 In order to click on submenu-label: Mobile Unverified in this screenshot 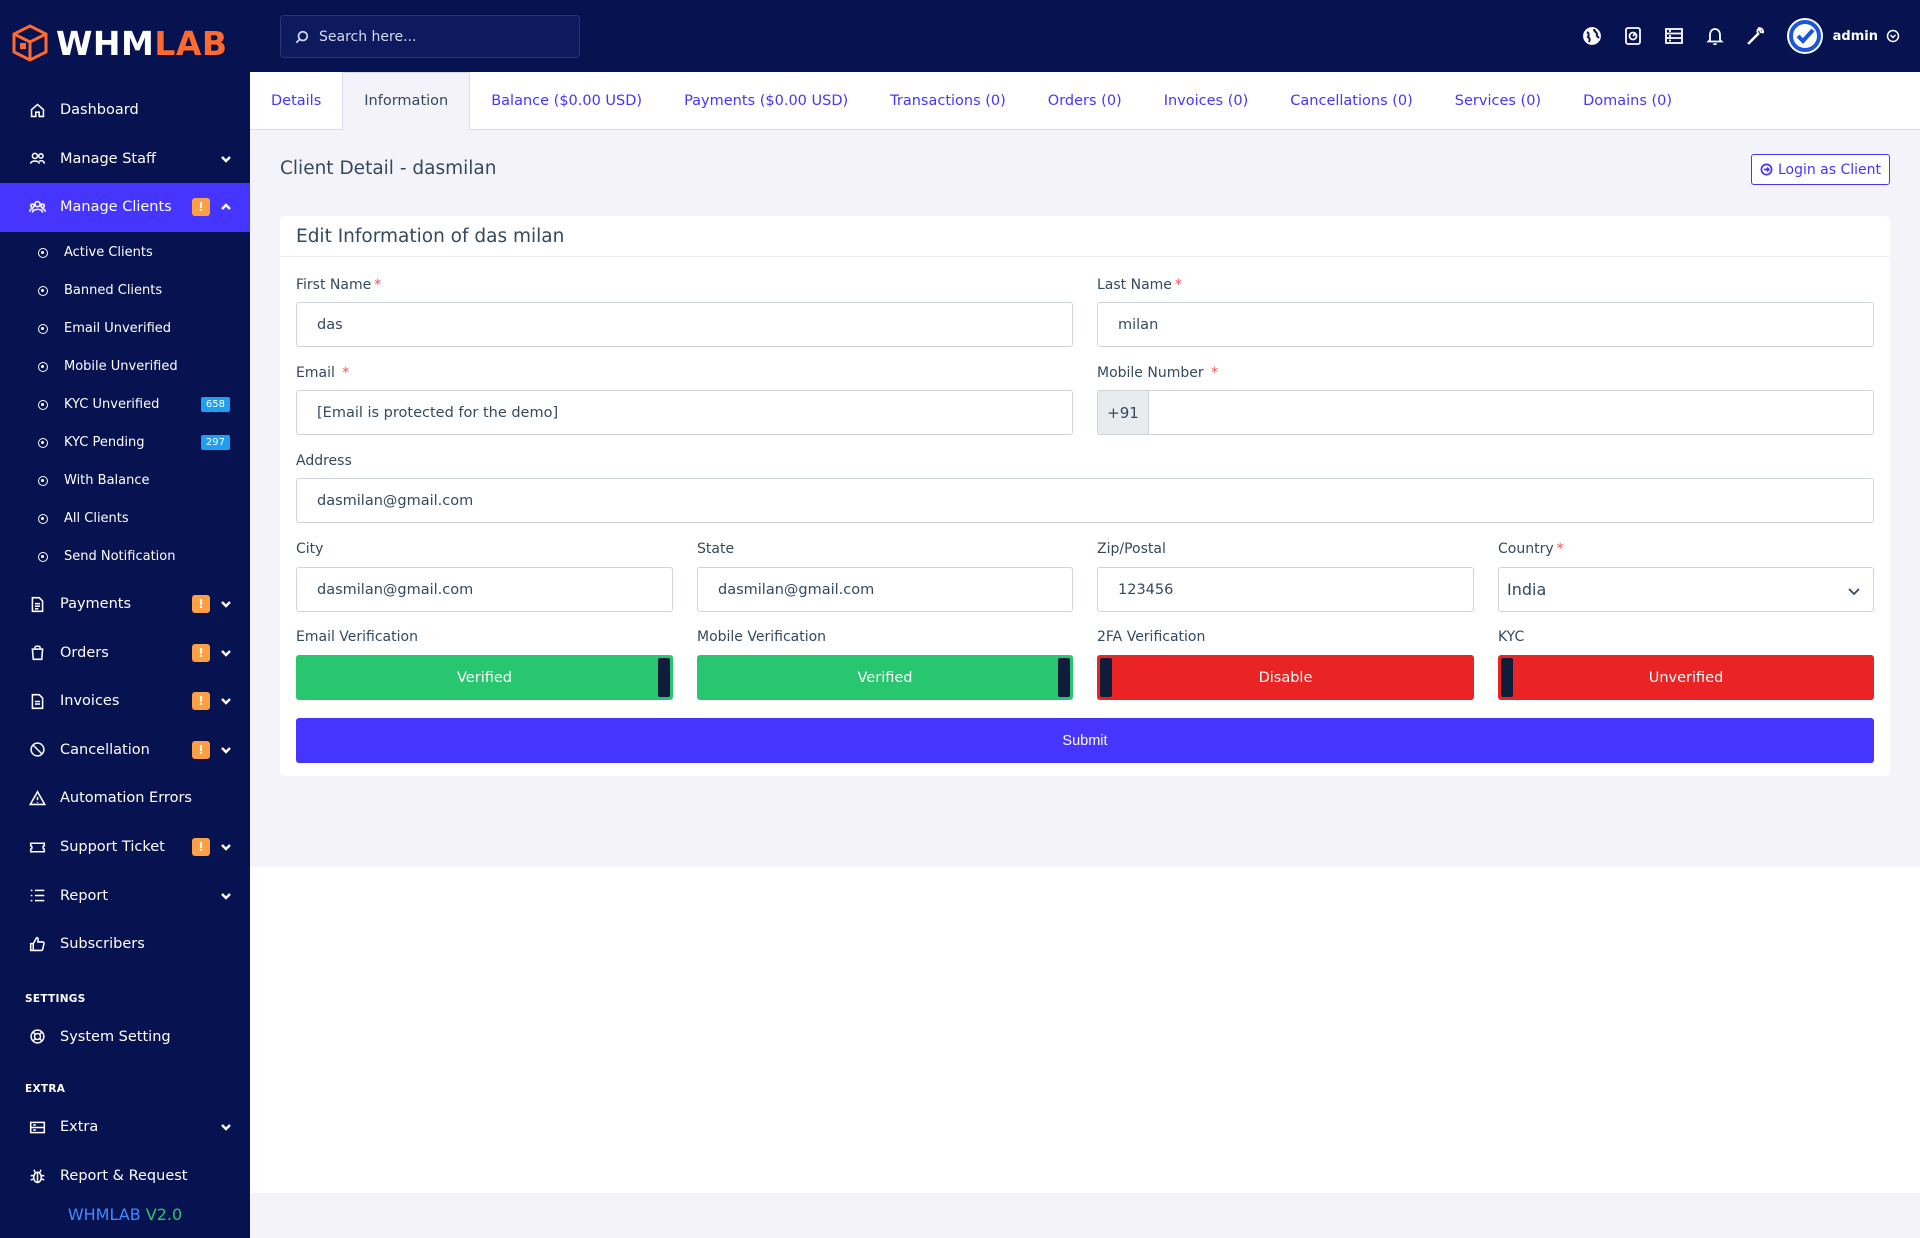, I will do `click(121, 367)`.